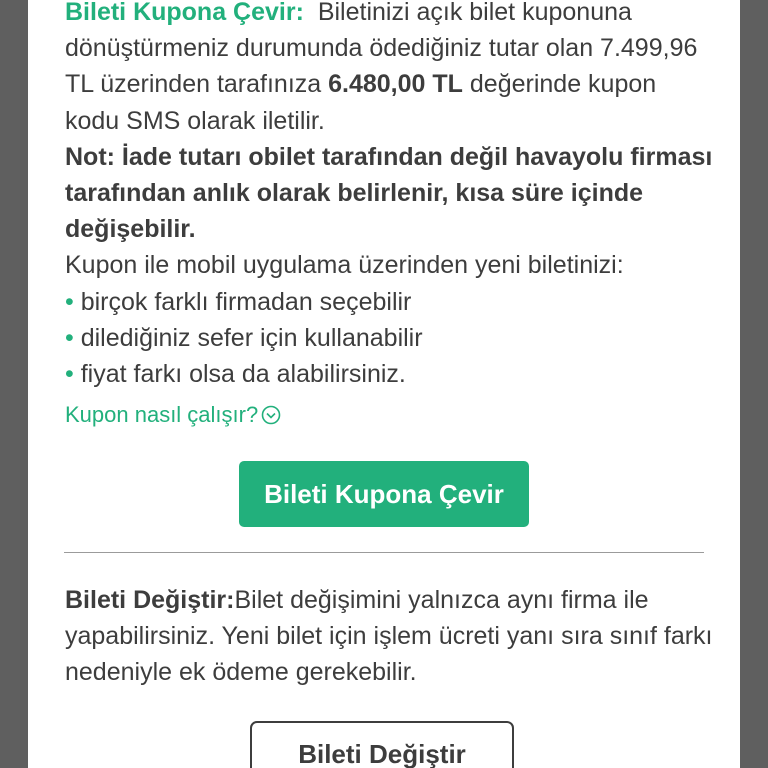  Describe the element at coordinates (150, 600) in the screenshot. I see `change-title: Bileti Değiştir:` at that location.